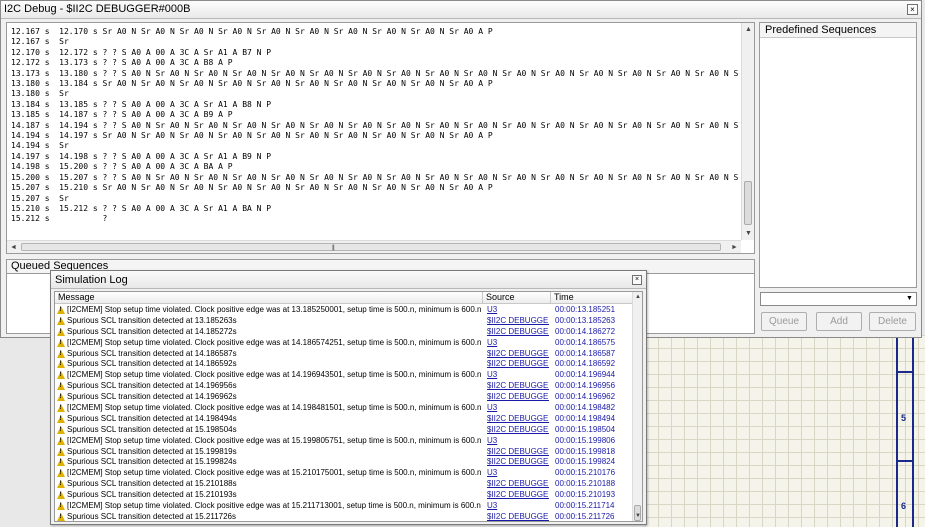 The height and width of the screenshot is (527, 925). Describe the element at coordinates (13, 247) in the screenshot. I see `scroll-left-icon: ◄` at that location.